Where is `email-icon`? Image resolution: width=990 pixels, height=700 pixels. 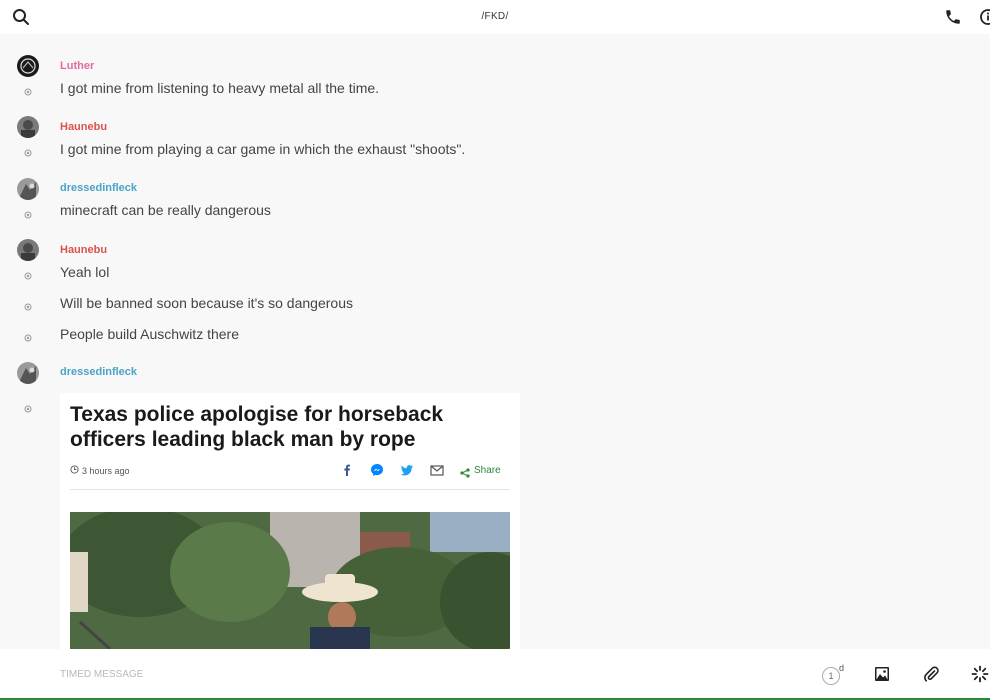 email-icon is located at coordinates (437, 470).